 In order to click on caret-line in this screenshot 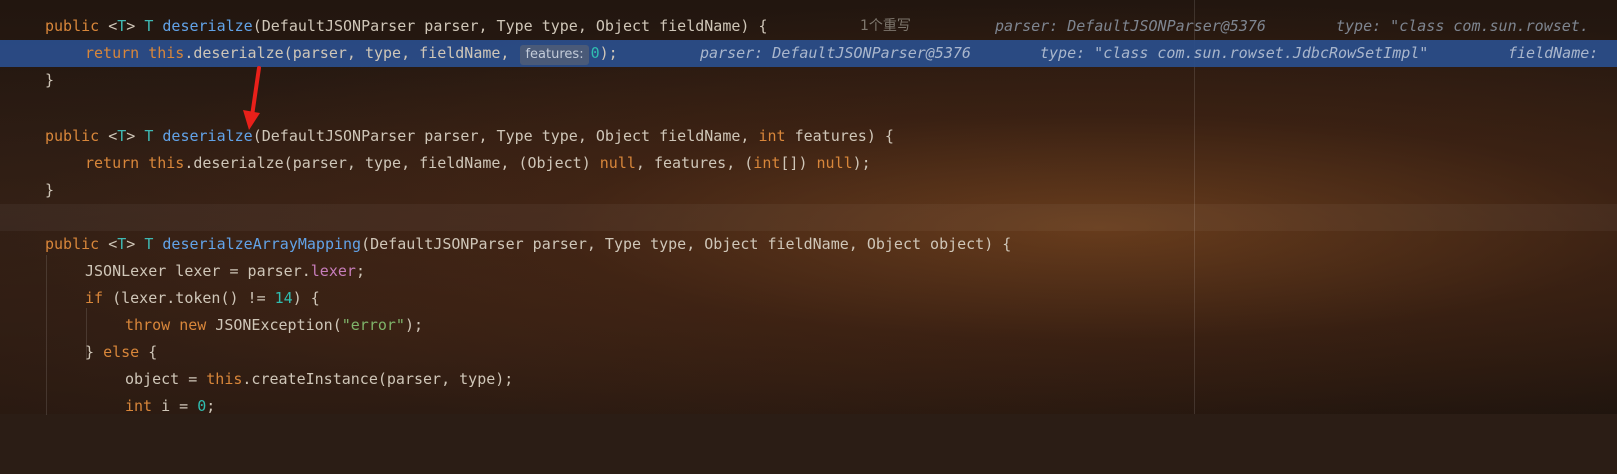, I will do `click(808, 217)`.